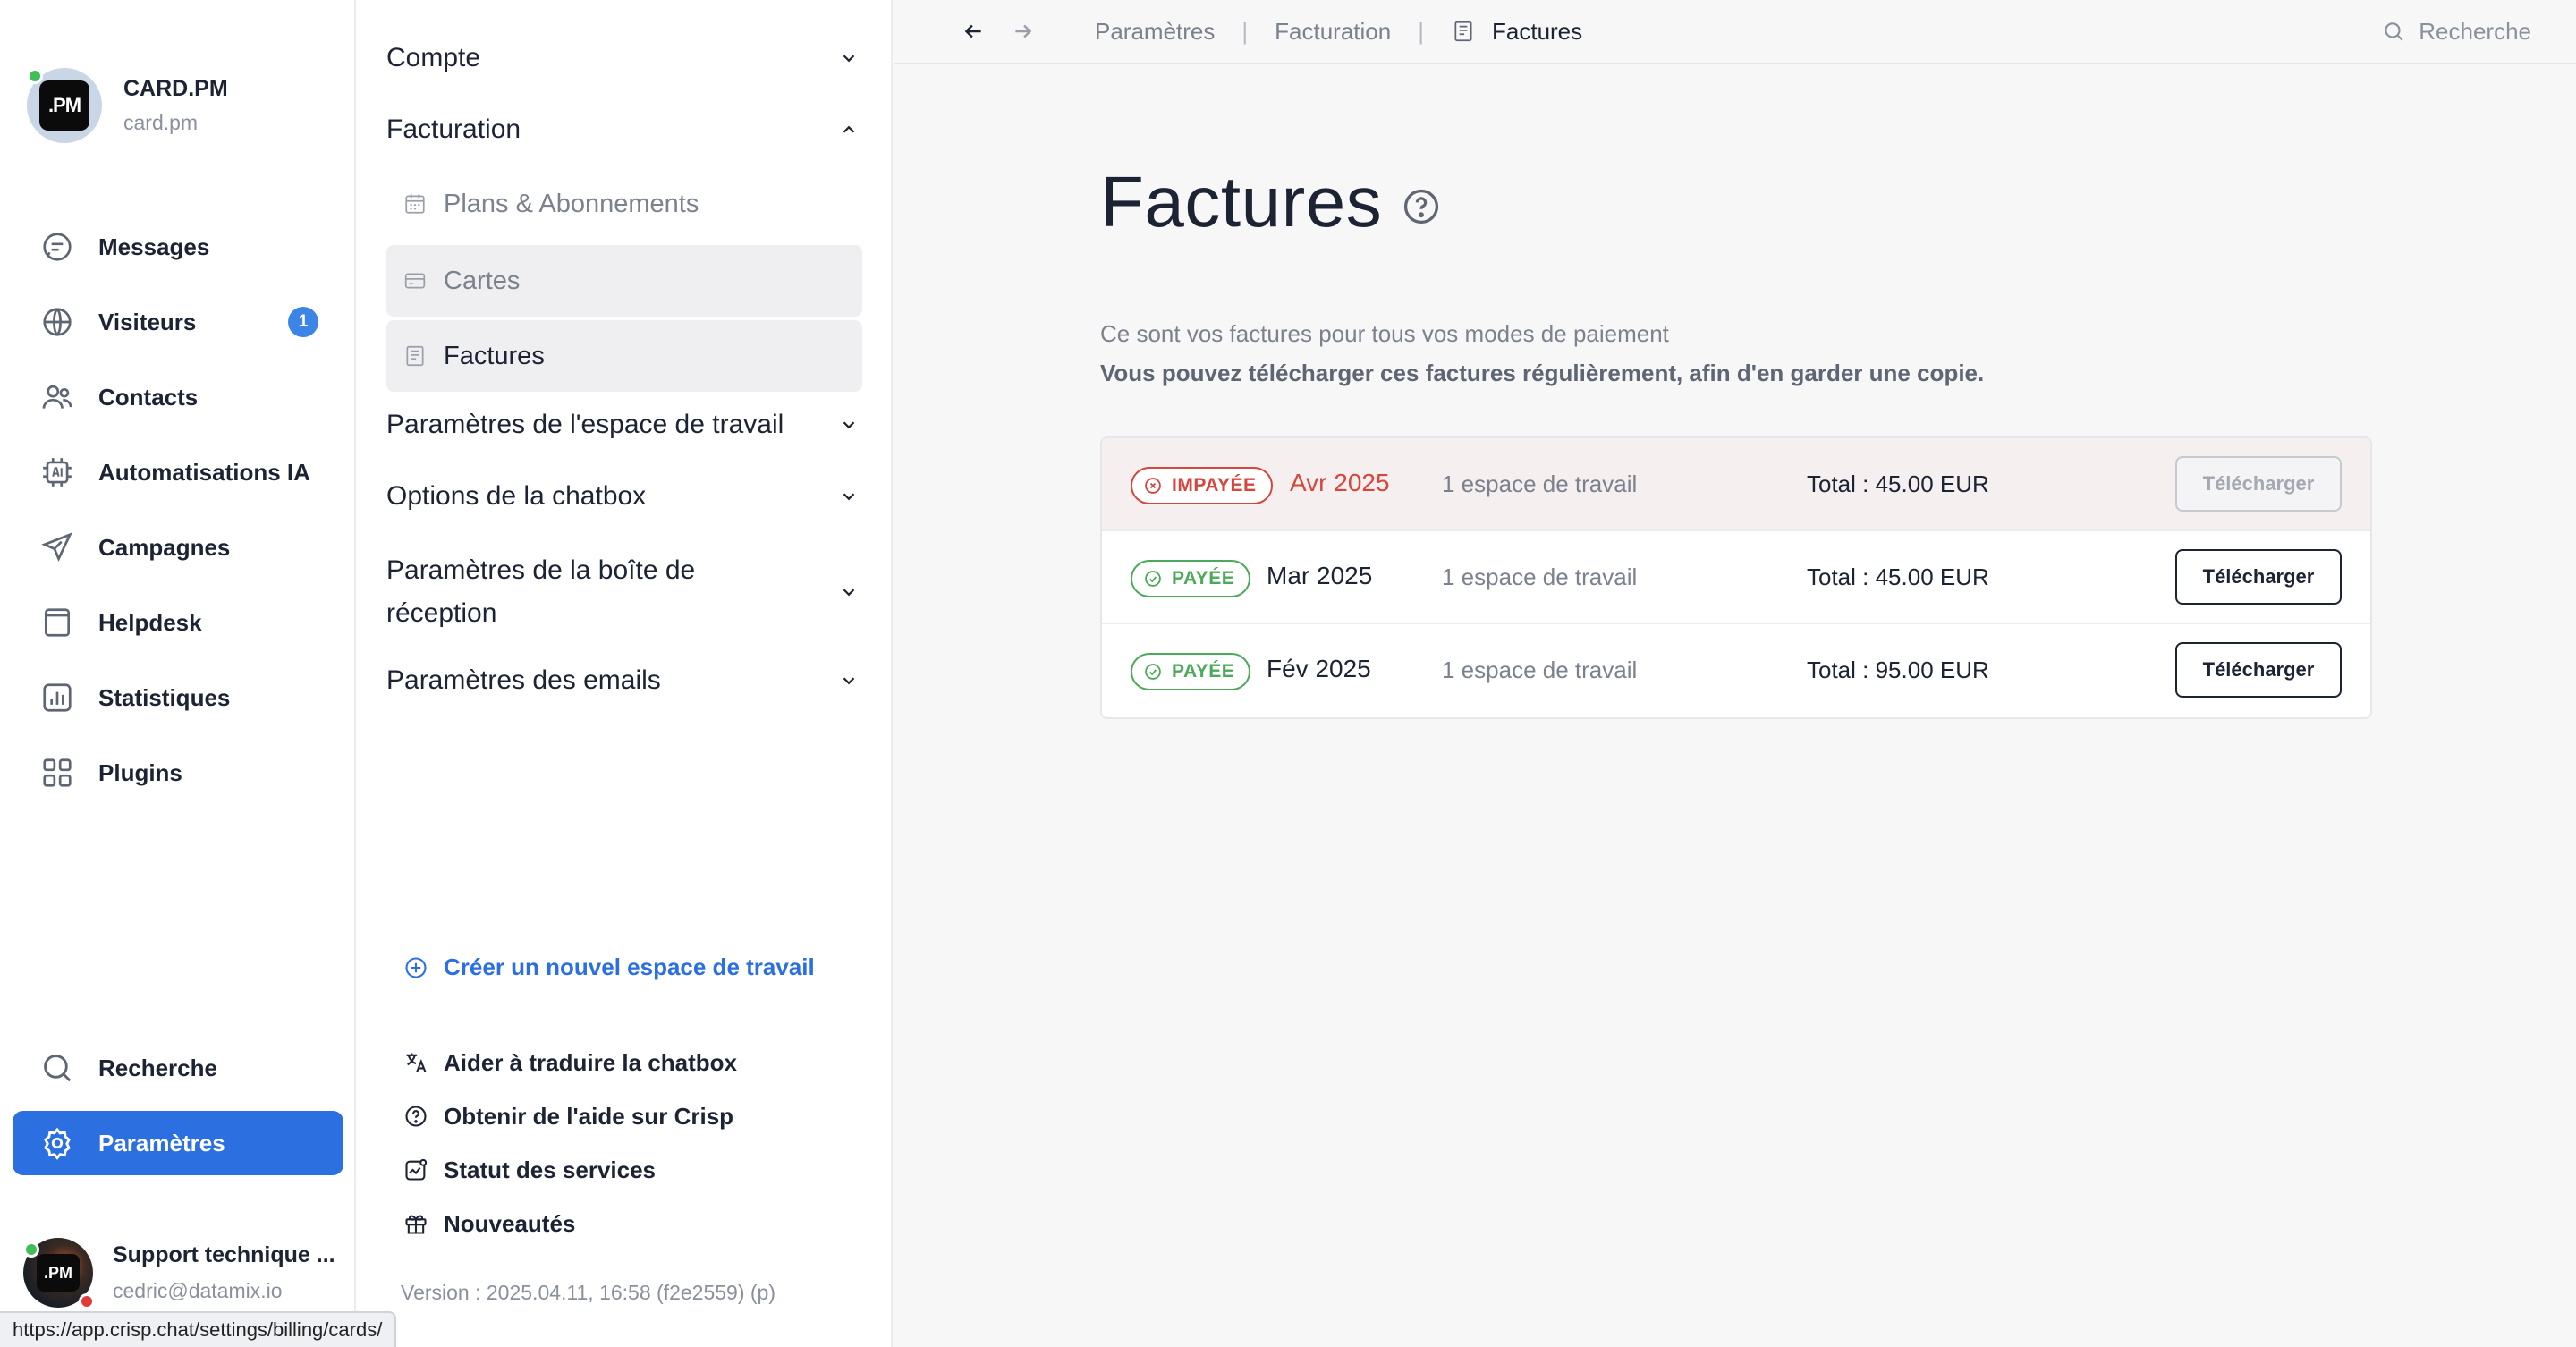 The image size is (2576, 1347). What do you see at coordinates (57, 773) in the screenshot?
I see `plugins-icon` at bounding box center [57, 773].